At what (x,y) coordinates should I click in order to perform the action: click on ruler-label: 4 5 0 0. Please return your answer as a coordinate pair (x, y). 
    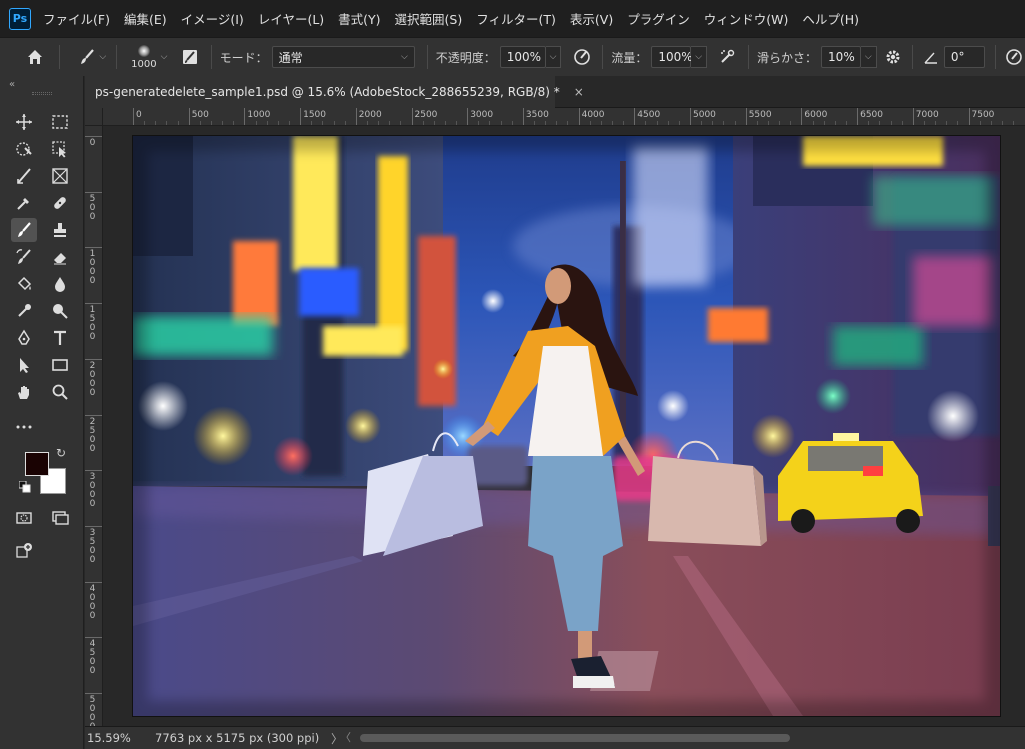
    Looking at the image, I should click on (92, 658).